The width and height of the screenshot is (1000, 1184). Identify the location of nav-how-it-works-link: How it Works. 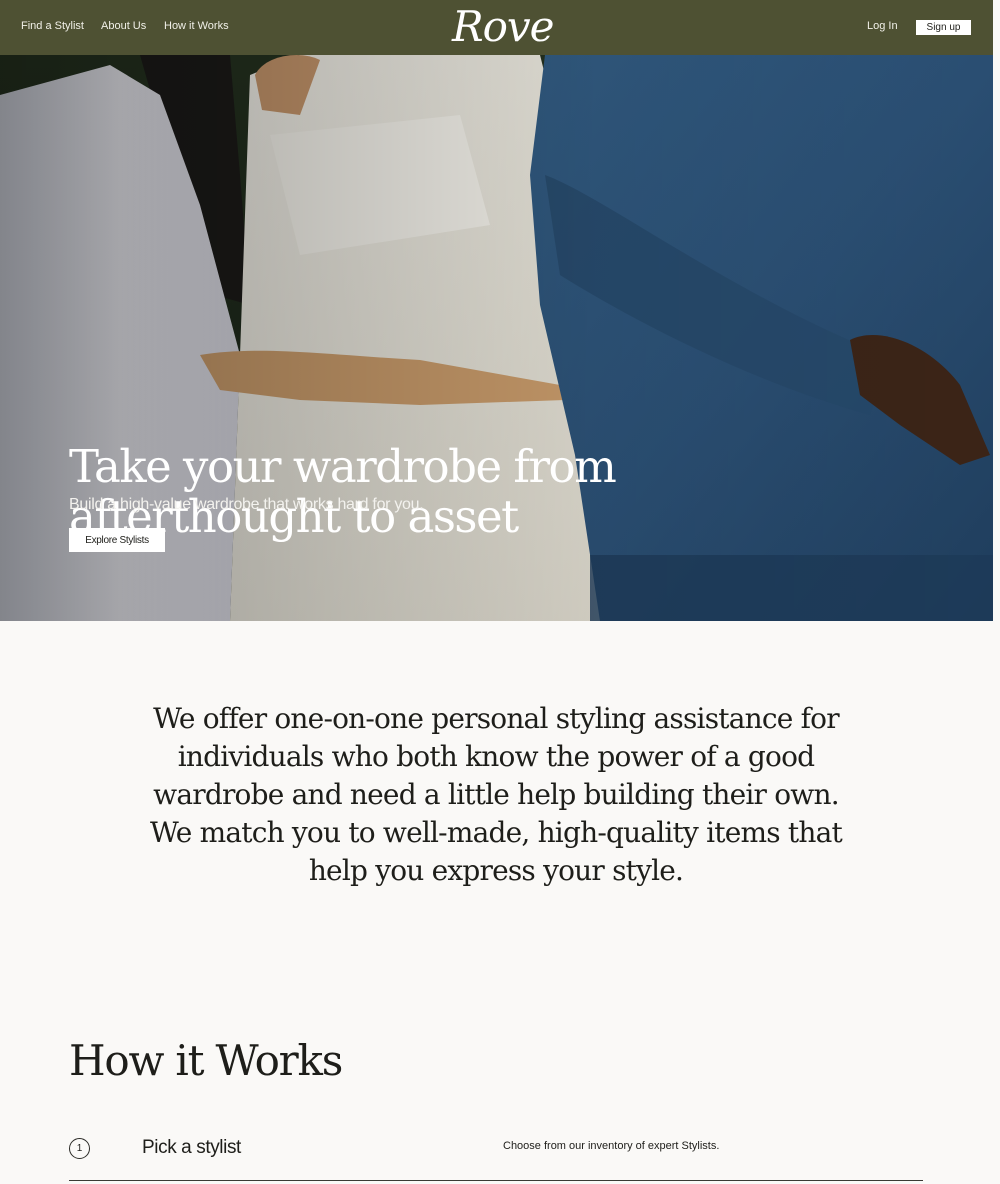
(196, 26).